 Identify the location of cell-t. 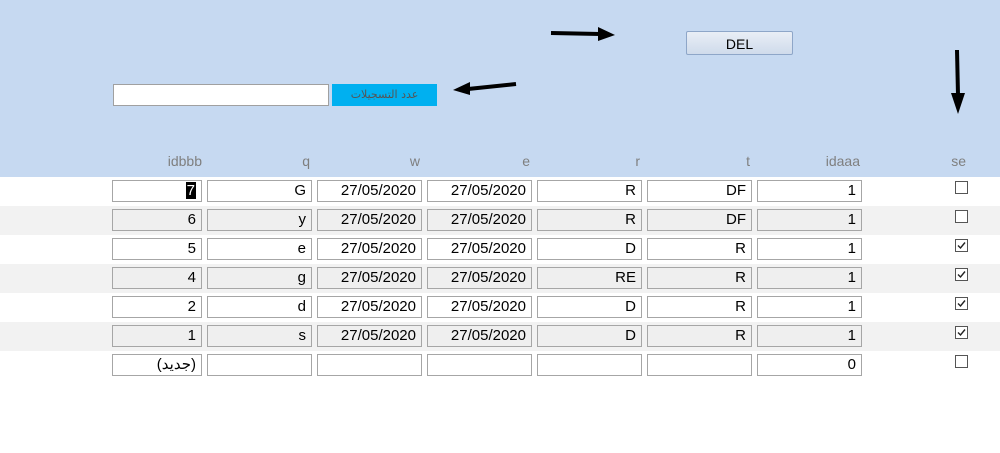
(699, 365).